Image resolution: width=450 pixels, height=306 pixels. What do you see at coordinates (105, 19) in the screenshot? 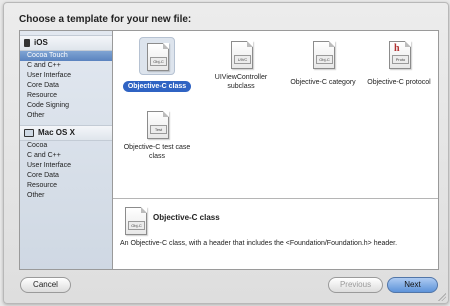
I see `dialog-title: Choose a template for your new file:` at bounding box center [105, 19].